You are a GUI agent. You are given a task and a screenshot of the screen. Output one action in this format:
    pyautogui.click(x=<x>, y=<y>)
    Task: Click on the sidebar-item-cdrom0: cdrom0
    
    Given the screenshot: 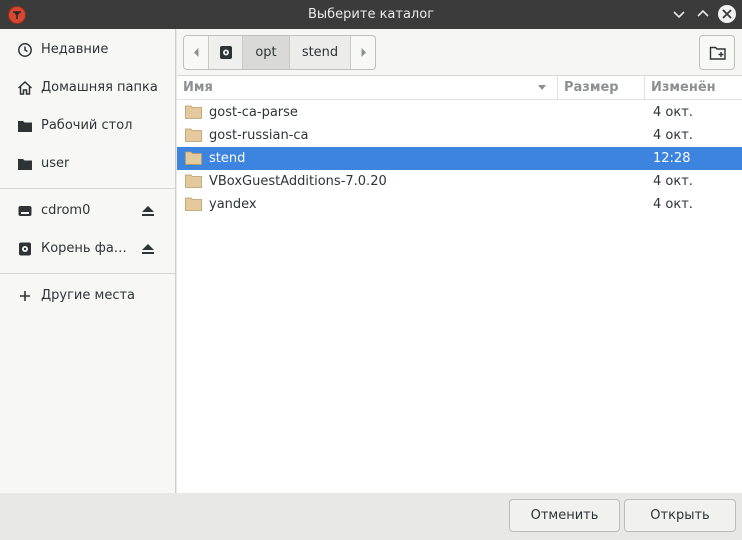 What is the action you would take?
    pyautogui.click(x=87, y=211)
    